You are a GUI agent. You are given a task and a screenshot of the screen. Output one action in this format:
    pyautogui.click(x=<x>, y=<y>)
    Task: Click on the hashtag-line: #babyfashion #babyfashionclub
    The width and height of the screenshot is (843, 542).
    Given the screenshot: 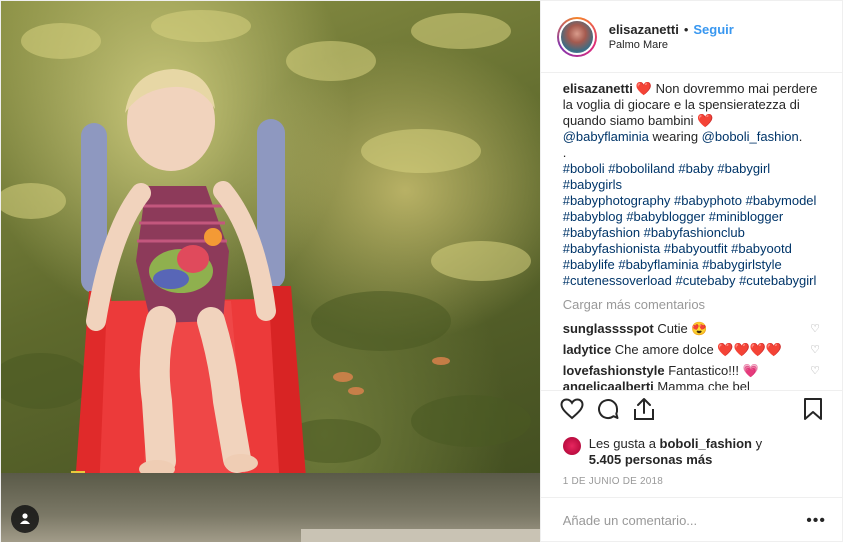 What is the action you would take?
    pyautogui.click(x=694, y=233)
    